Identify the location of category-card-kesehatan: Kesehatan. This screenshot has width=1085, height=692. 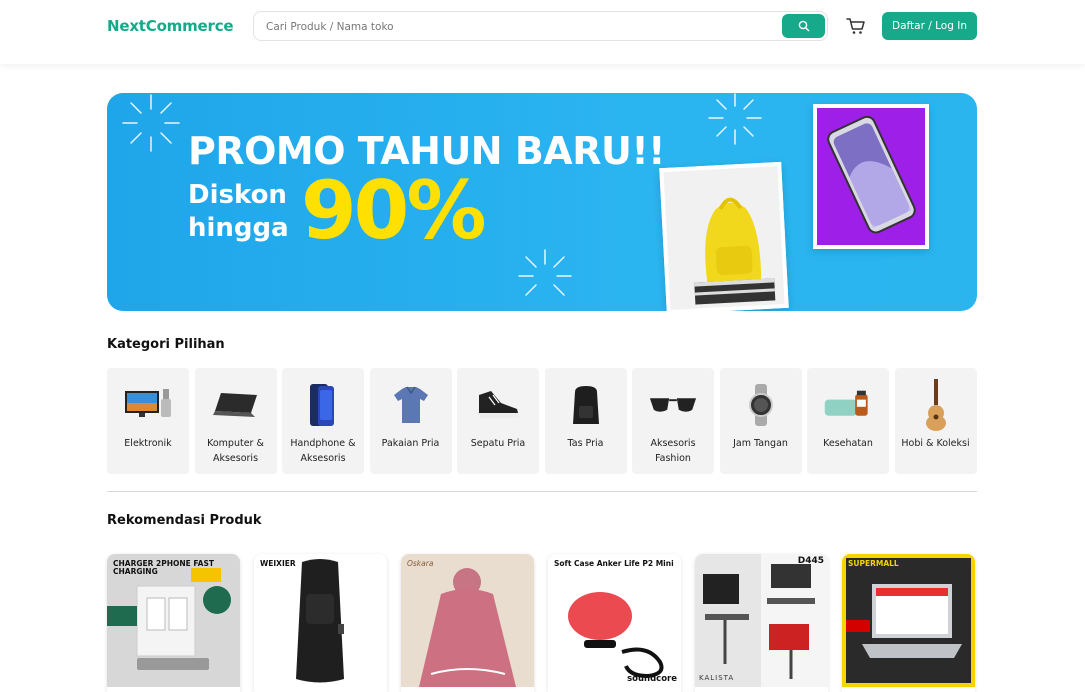
(848, 421).